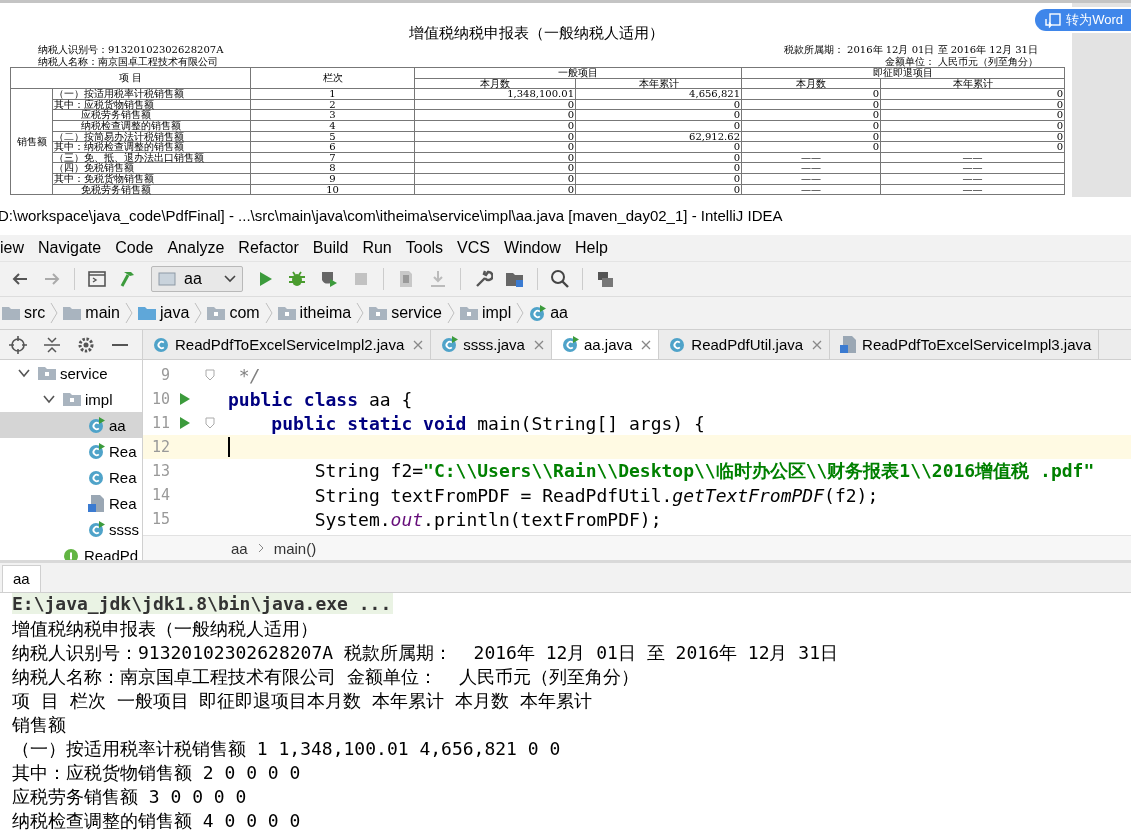  What do you see at coordinates (160, 519) in the screenshot?
I see `line-number: 15` at bounding box center [160, 519].